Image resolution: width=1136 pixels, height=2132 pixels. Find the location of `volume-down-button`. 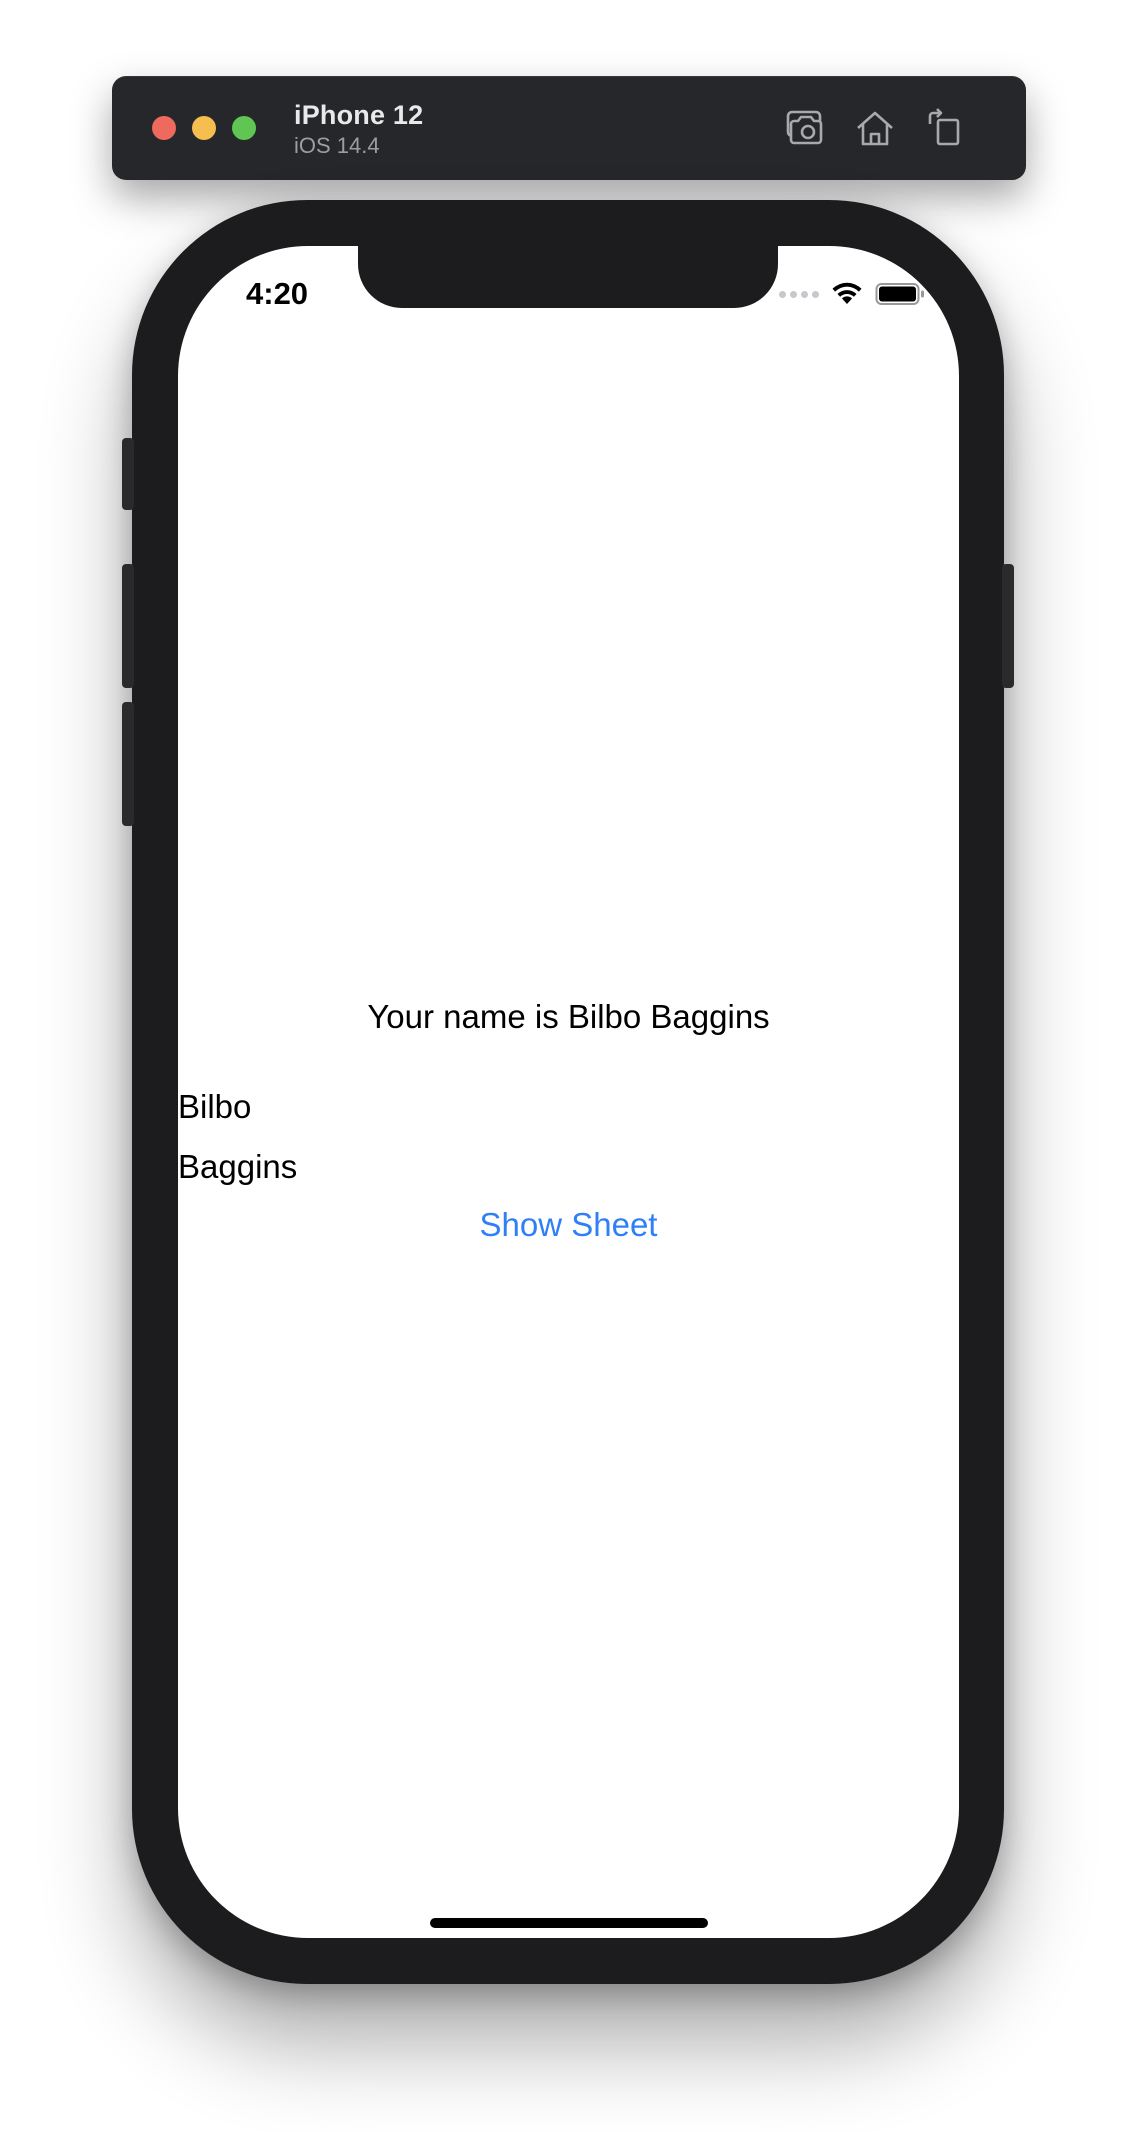

volume-down-button is located at coordinates (128, 764).